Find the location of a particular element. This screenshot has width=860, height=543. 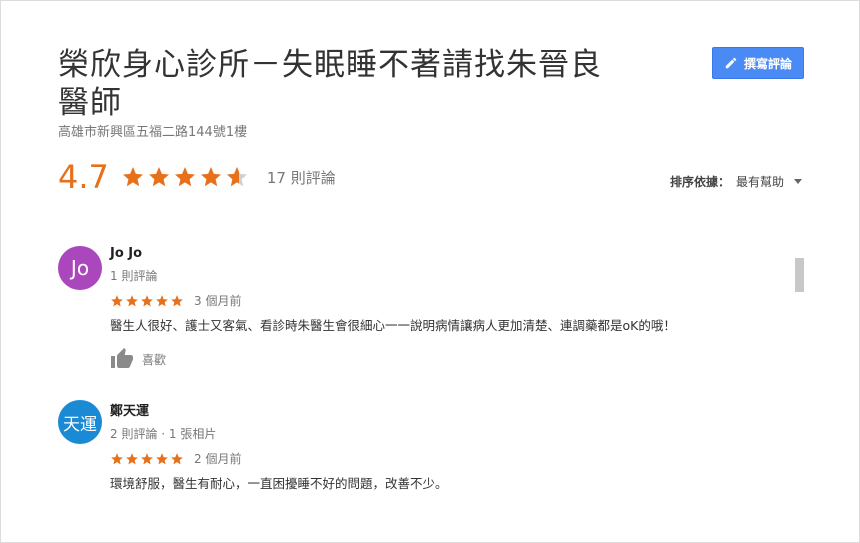

review-time: 2 個月前 is located at coordinates (218, 459).